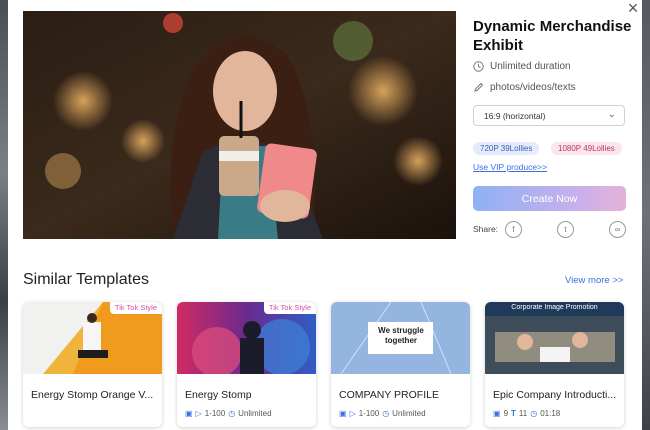 The image size is (650, 430). What do you see at coordinates (86, 279) in the screenshot?
I see `similar-templates-heading: Similar Templates` at bounding box center [86, 279].